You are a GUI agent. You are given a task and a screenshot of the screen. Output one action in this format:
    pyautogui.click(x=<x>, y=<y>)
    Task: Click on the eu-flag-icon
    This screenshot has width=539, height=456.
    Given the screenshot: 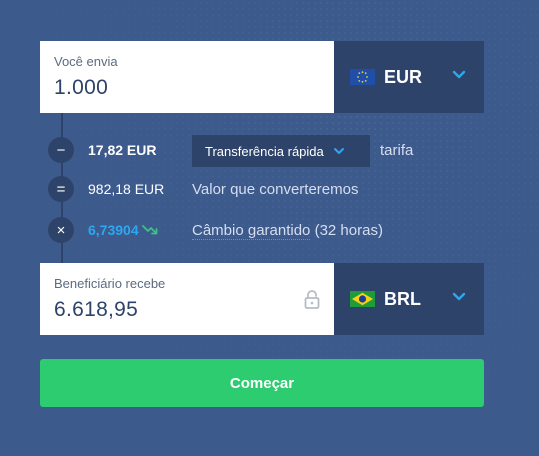 What is the action you would take?
    pyautogui.click(x=362, y=77)
    